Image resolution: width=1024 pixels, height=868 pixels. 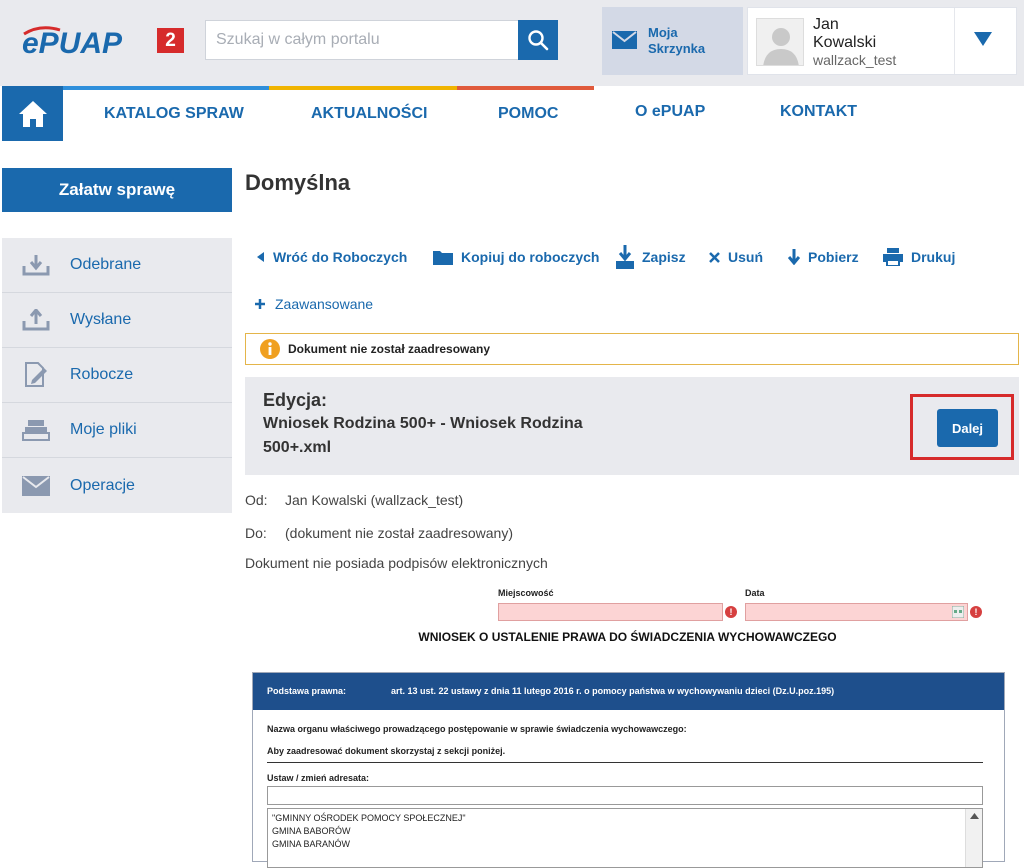 What do you see at coordinates (714, 257) in the screenshot?
I see `close-icon` at bounding box center [714, 257].